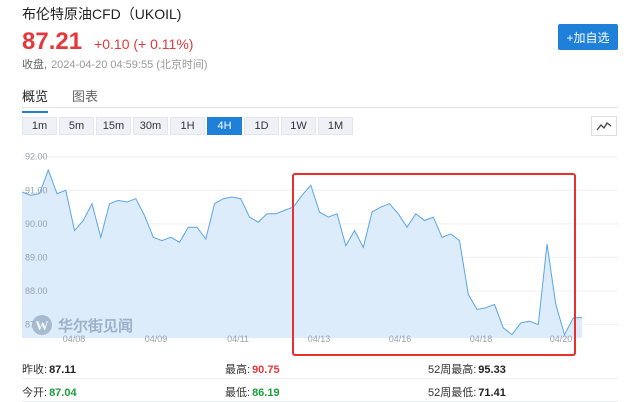  Describe the element at coordinates (35, 65) in the screenshot. I see `status-label: 收盘,` at that location.